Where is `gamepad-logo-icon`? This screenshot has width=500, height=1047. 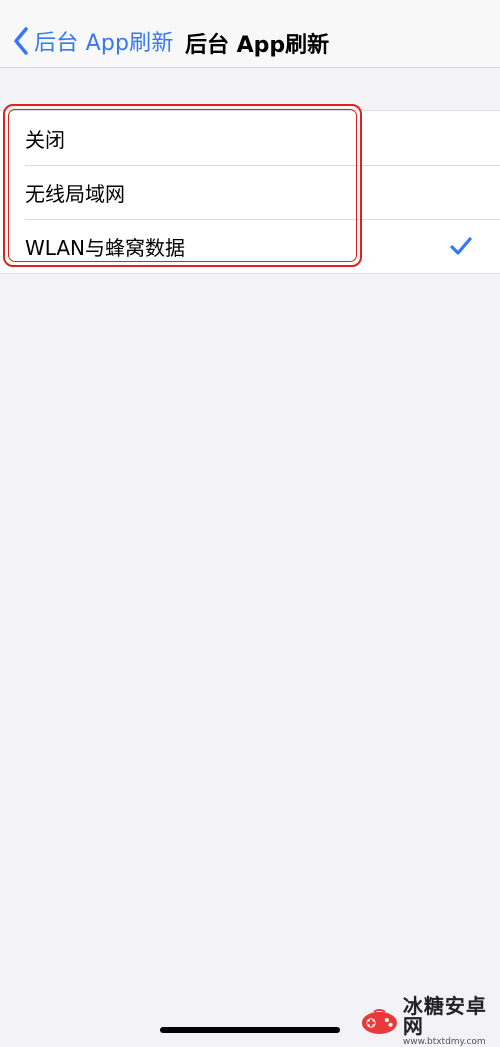 gamepad-logo-icon is located at coordinates (379, 1021).